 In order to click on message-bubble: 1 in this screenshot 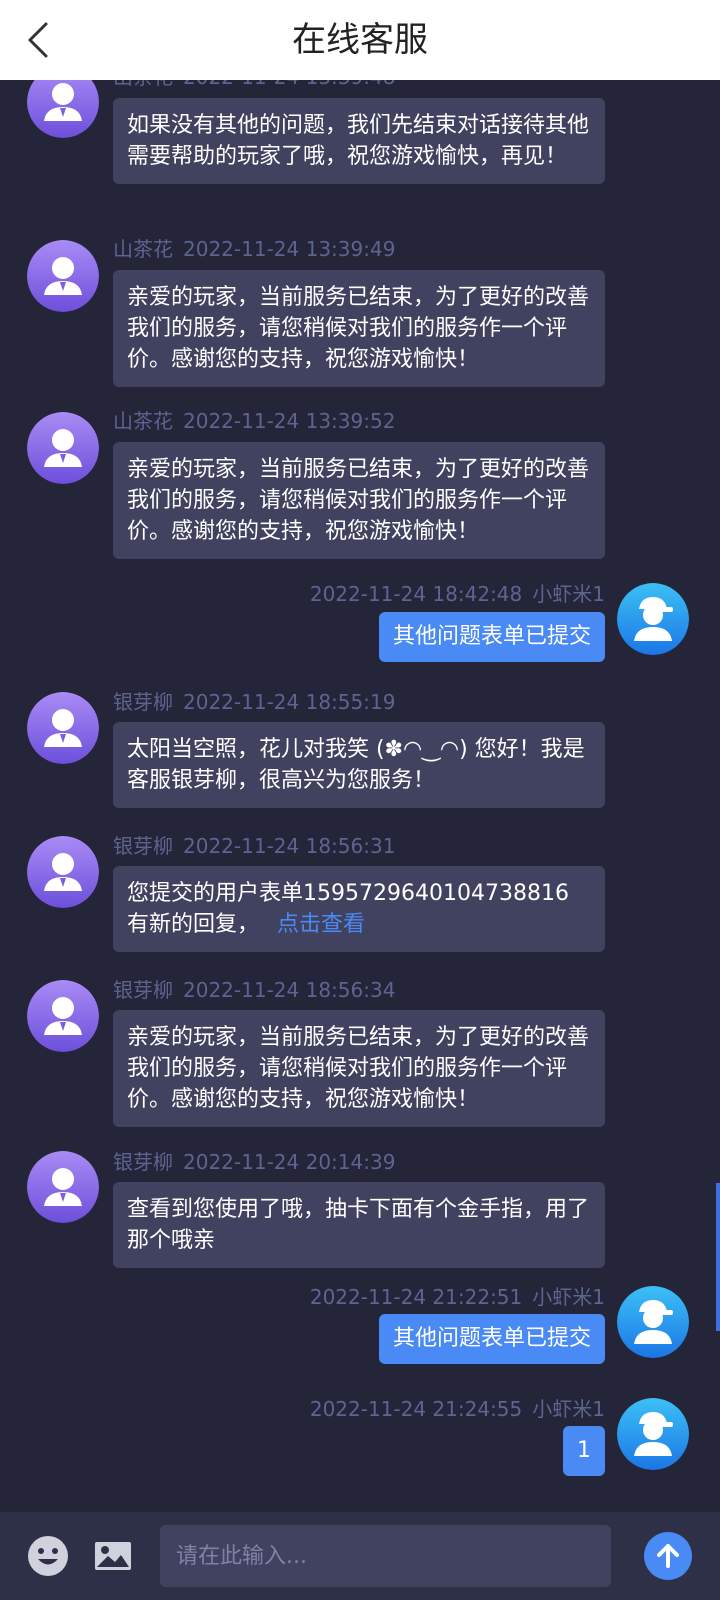, I will do `click(584, 1451)`.